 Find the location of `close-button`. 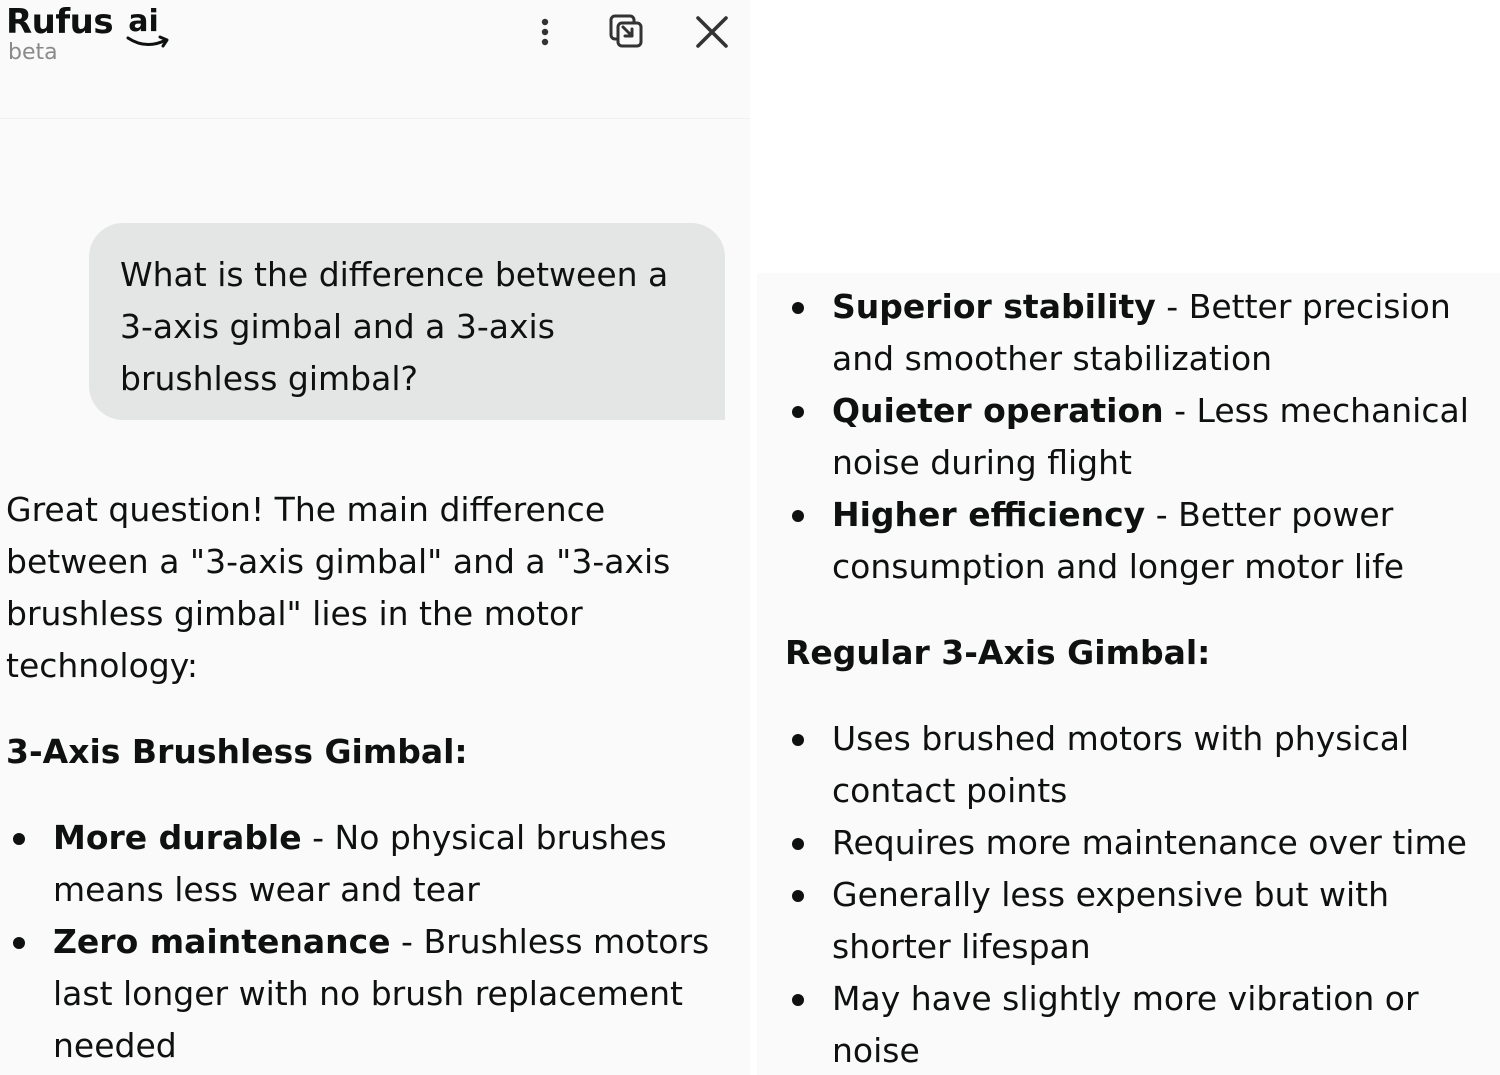

close-button is located at coordinates (712, 32).